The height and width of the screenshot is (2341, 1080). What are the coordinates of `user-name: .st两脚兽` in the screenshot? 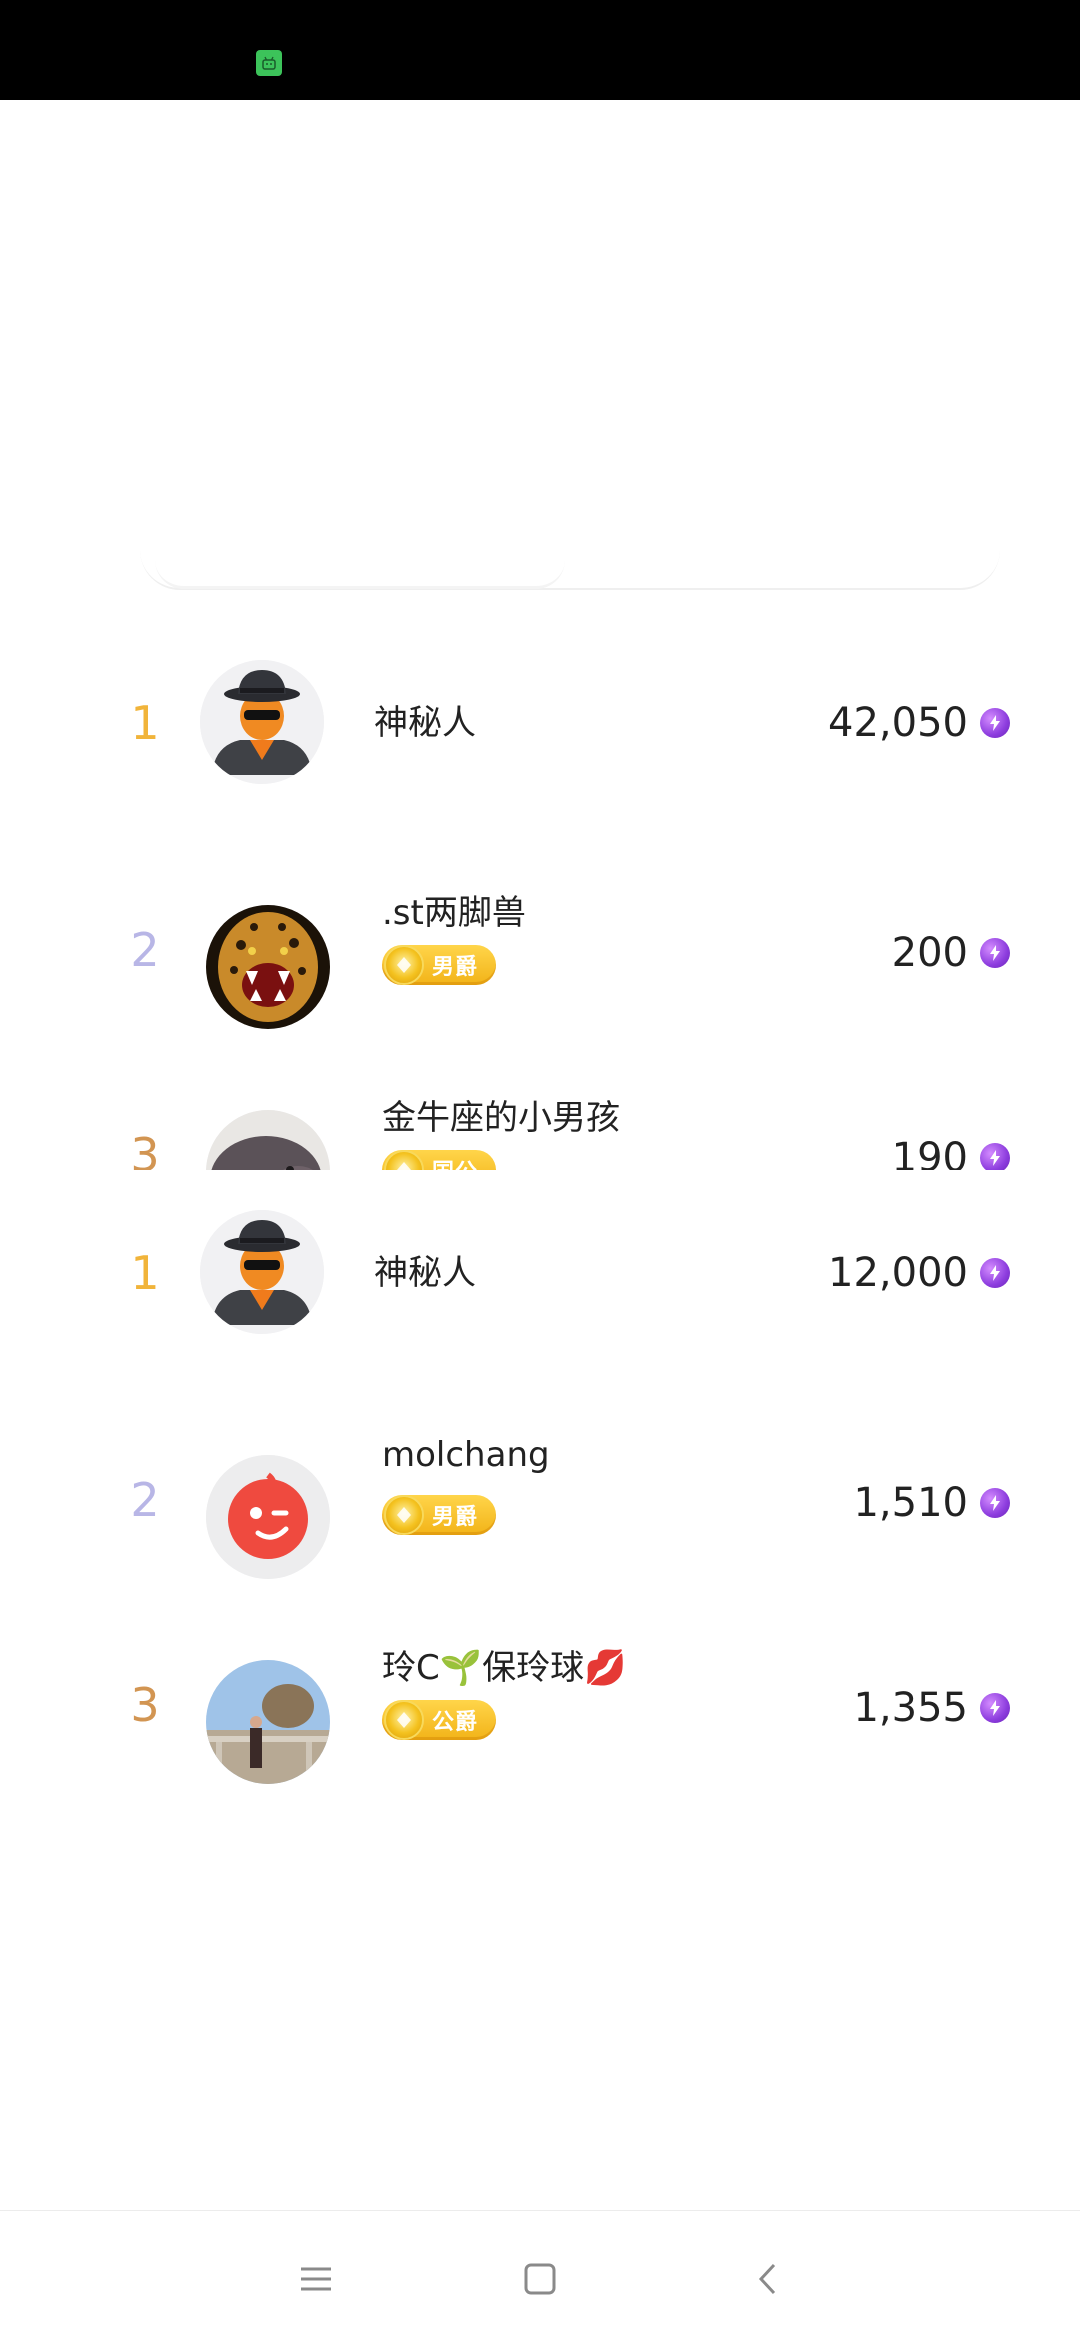 It's located at (454, 909).